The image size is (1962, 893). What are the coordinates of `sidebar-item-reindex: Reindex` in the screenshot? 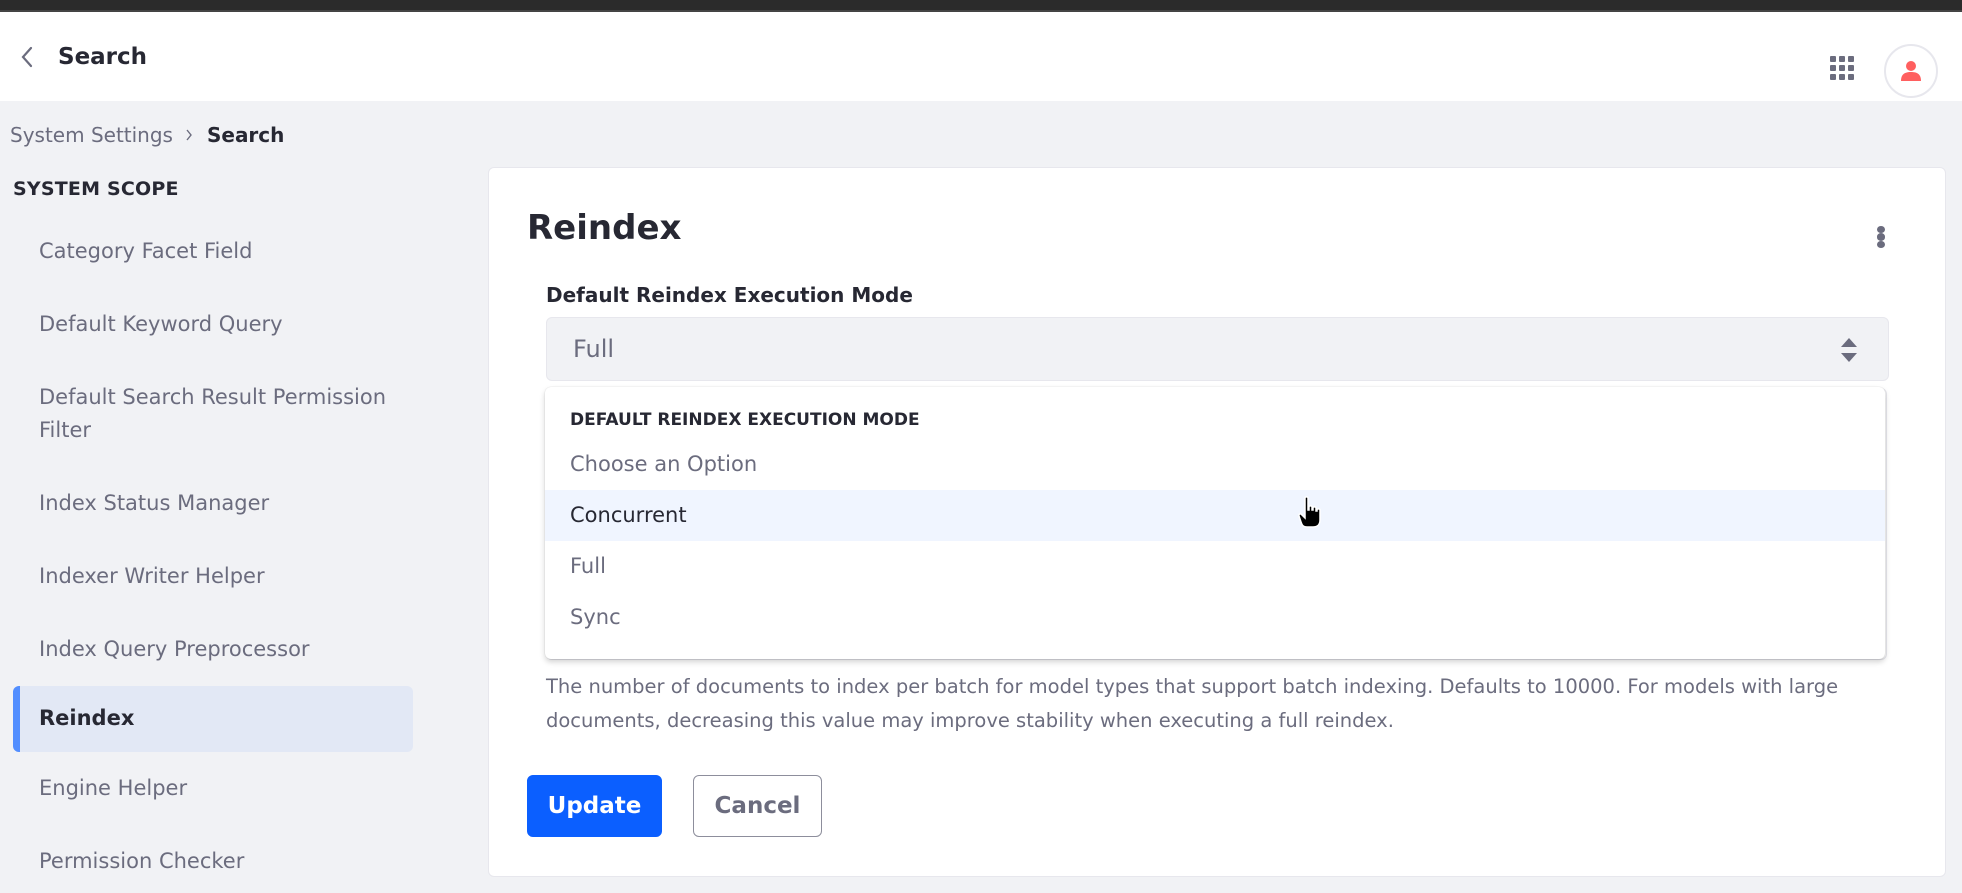 It's located at (213, 719).